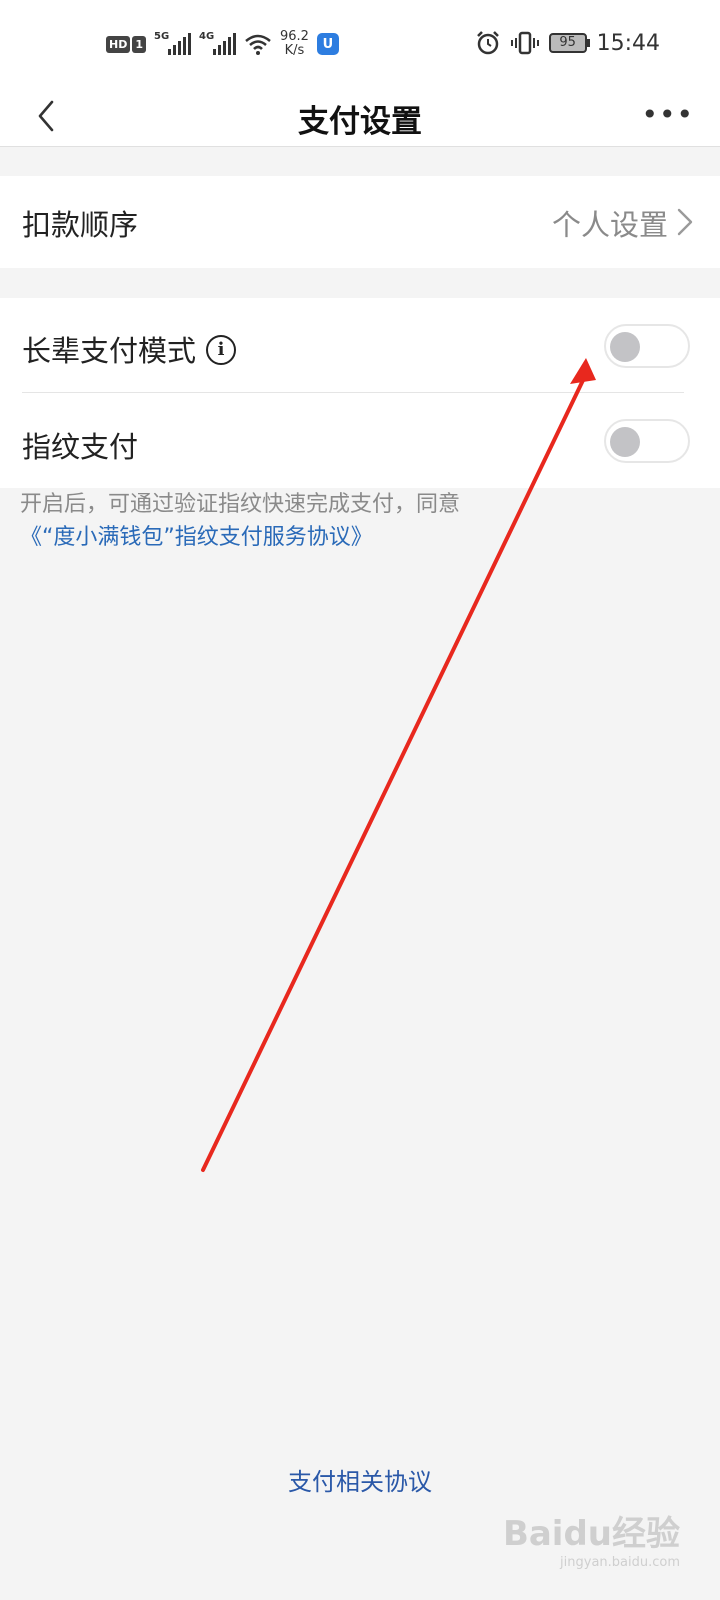  I want to click on deduction-order-value: 个人设置, so click(609, 225).